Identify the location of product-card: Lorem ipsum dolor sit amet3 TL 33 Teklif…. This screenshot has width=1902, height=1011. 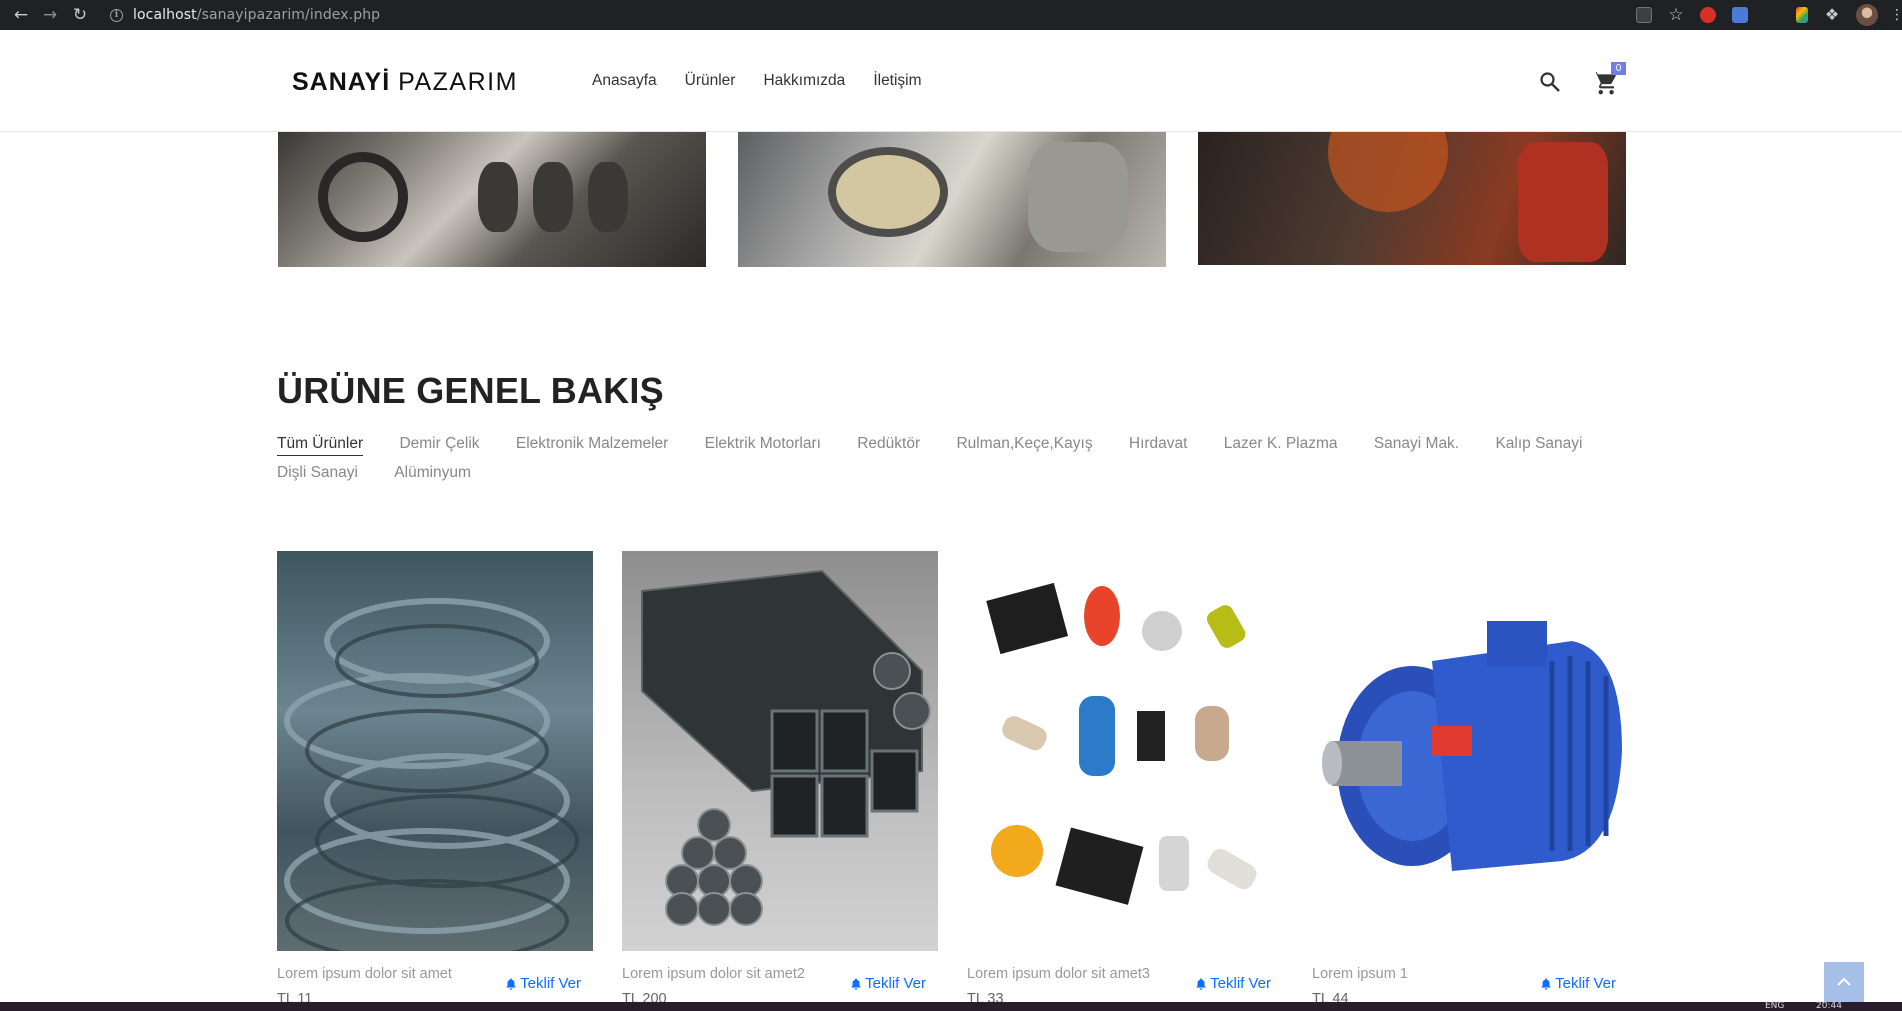
(1125, 779).